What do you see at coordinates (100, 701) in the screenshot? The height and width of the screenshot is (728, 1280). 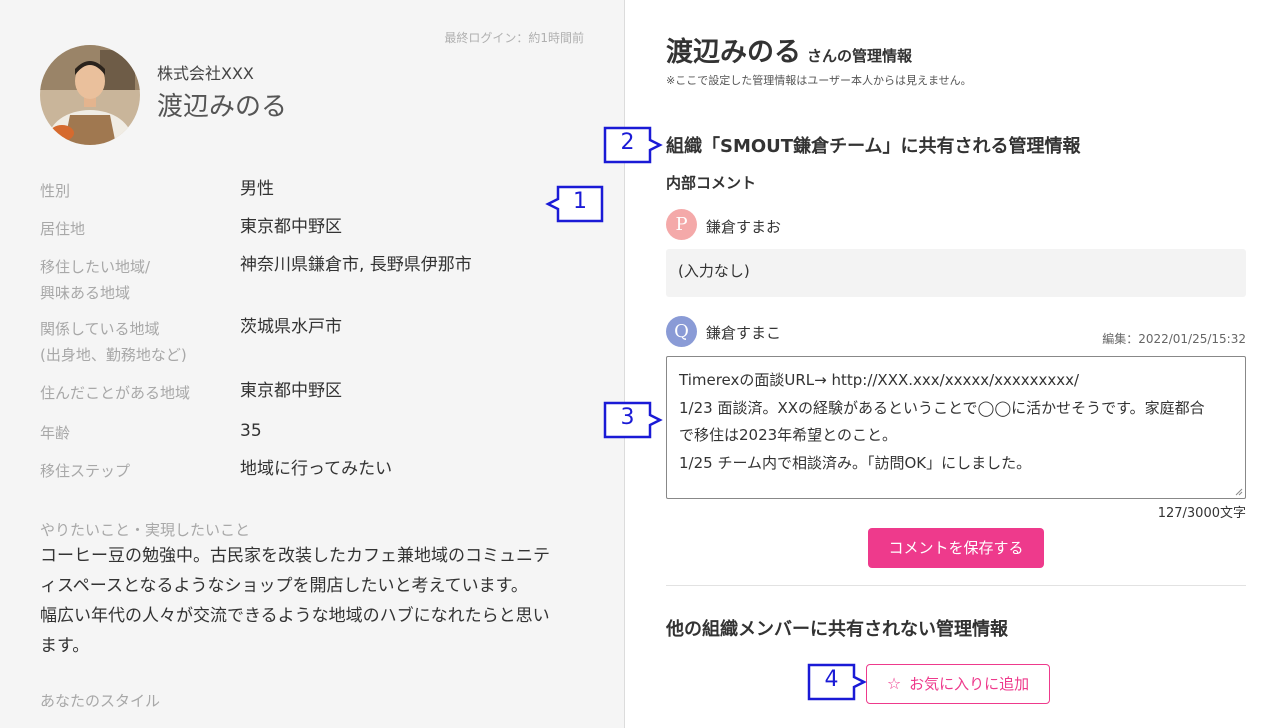 I see `style-label: あなたのスタイル` at bounding box center [100, 701].